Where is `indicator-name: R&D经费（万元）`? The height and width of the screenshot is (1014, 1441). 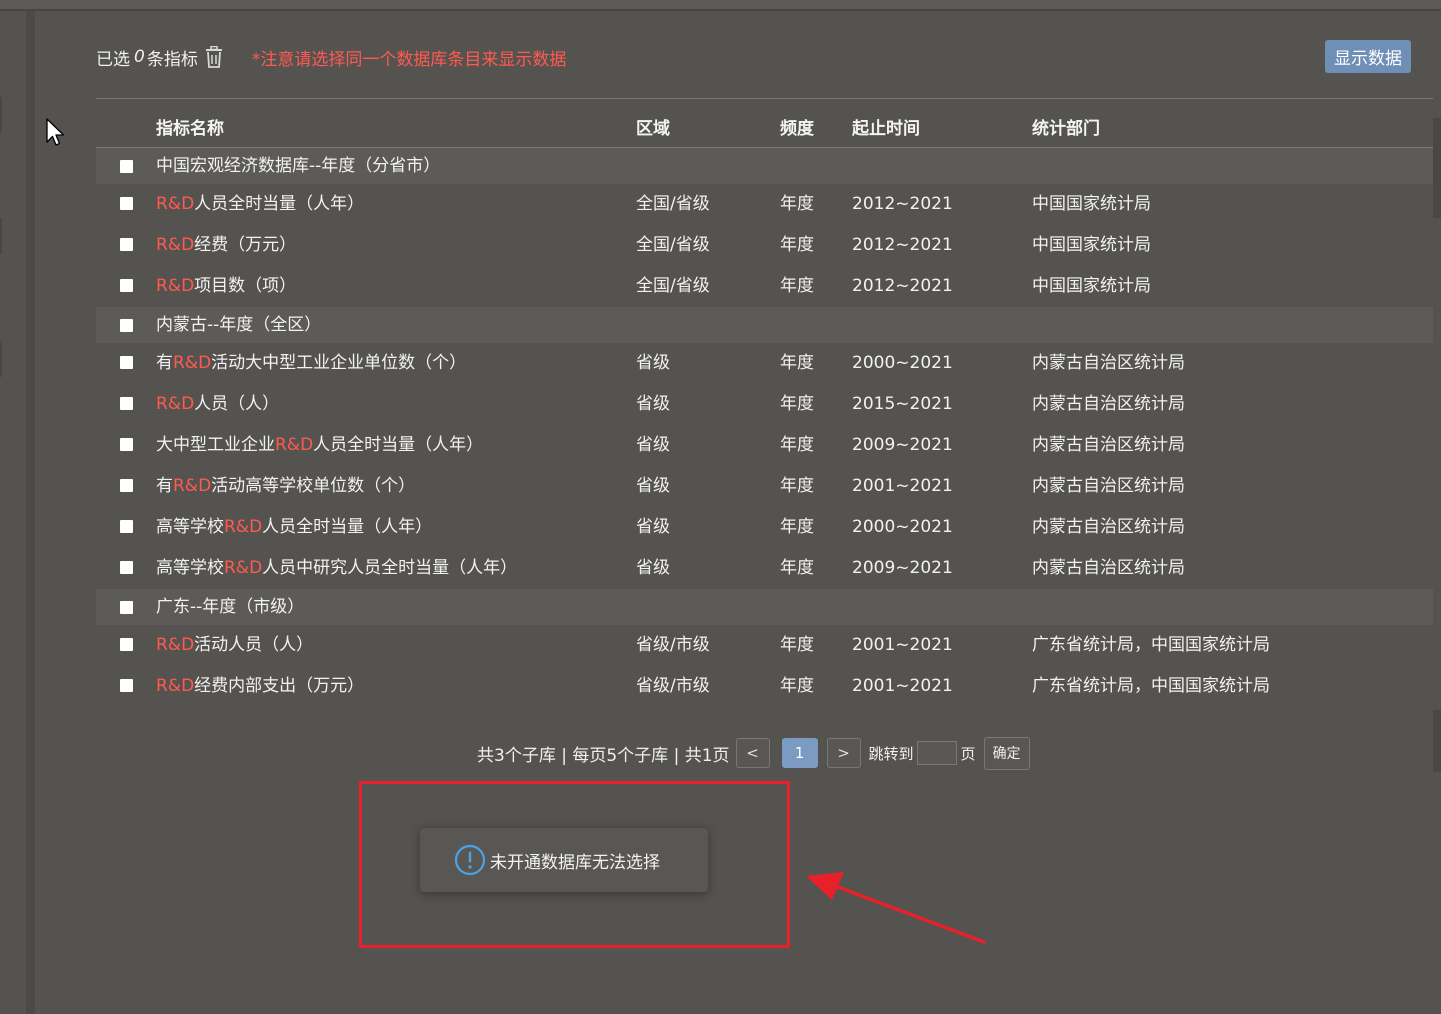
indicator-name: R&D经费（万元） is located at coordinates (226, 245).